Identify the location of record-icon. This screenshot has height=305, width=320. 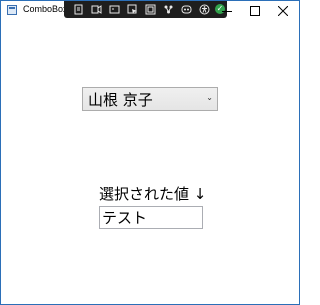
(114, 9).